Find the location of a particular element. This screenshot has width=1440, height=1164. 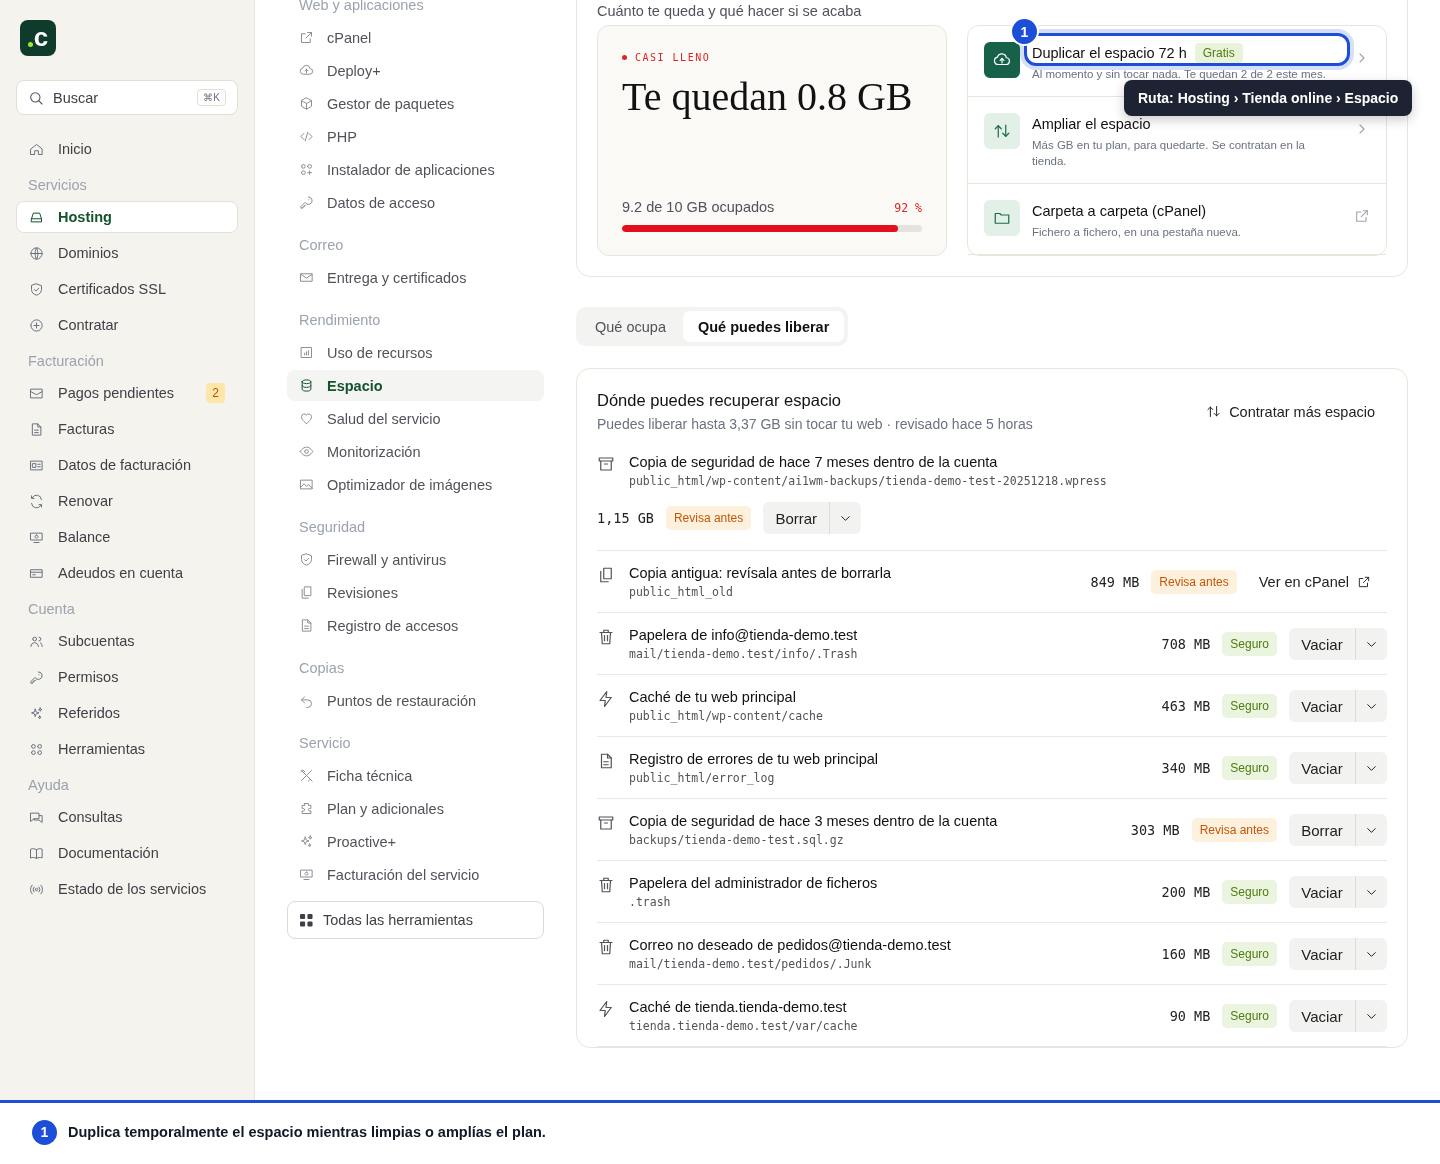

size-value: 90 MB is located at coordinates (1190, 1016).